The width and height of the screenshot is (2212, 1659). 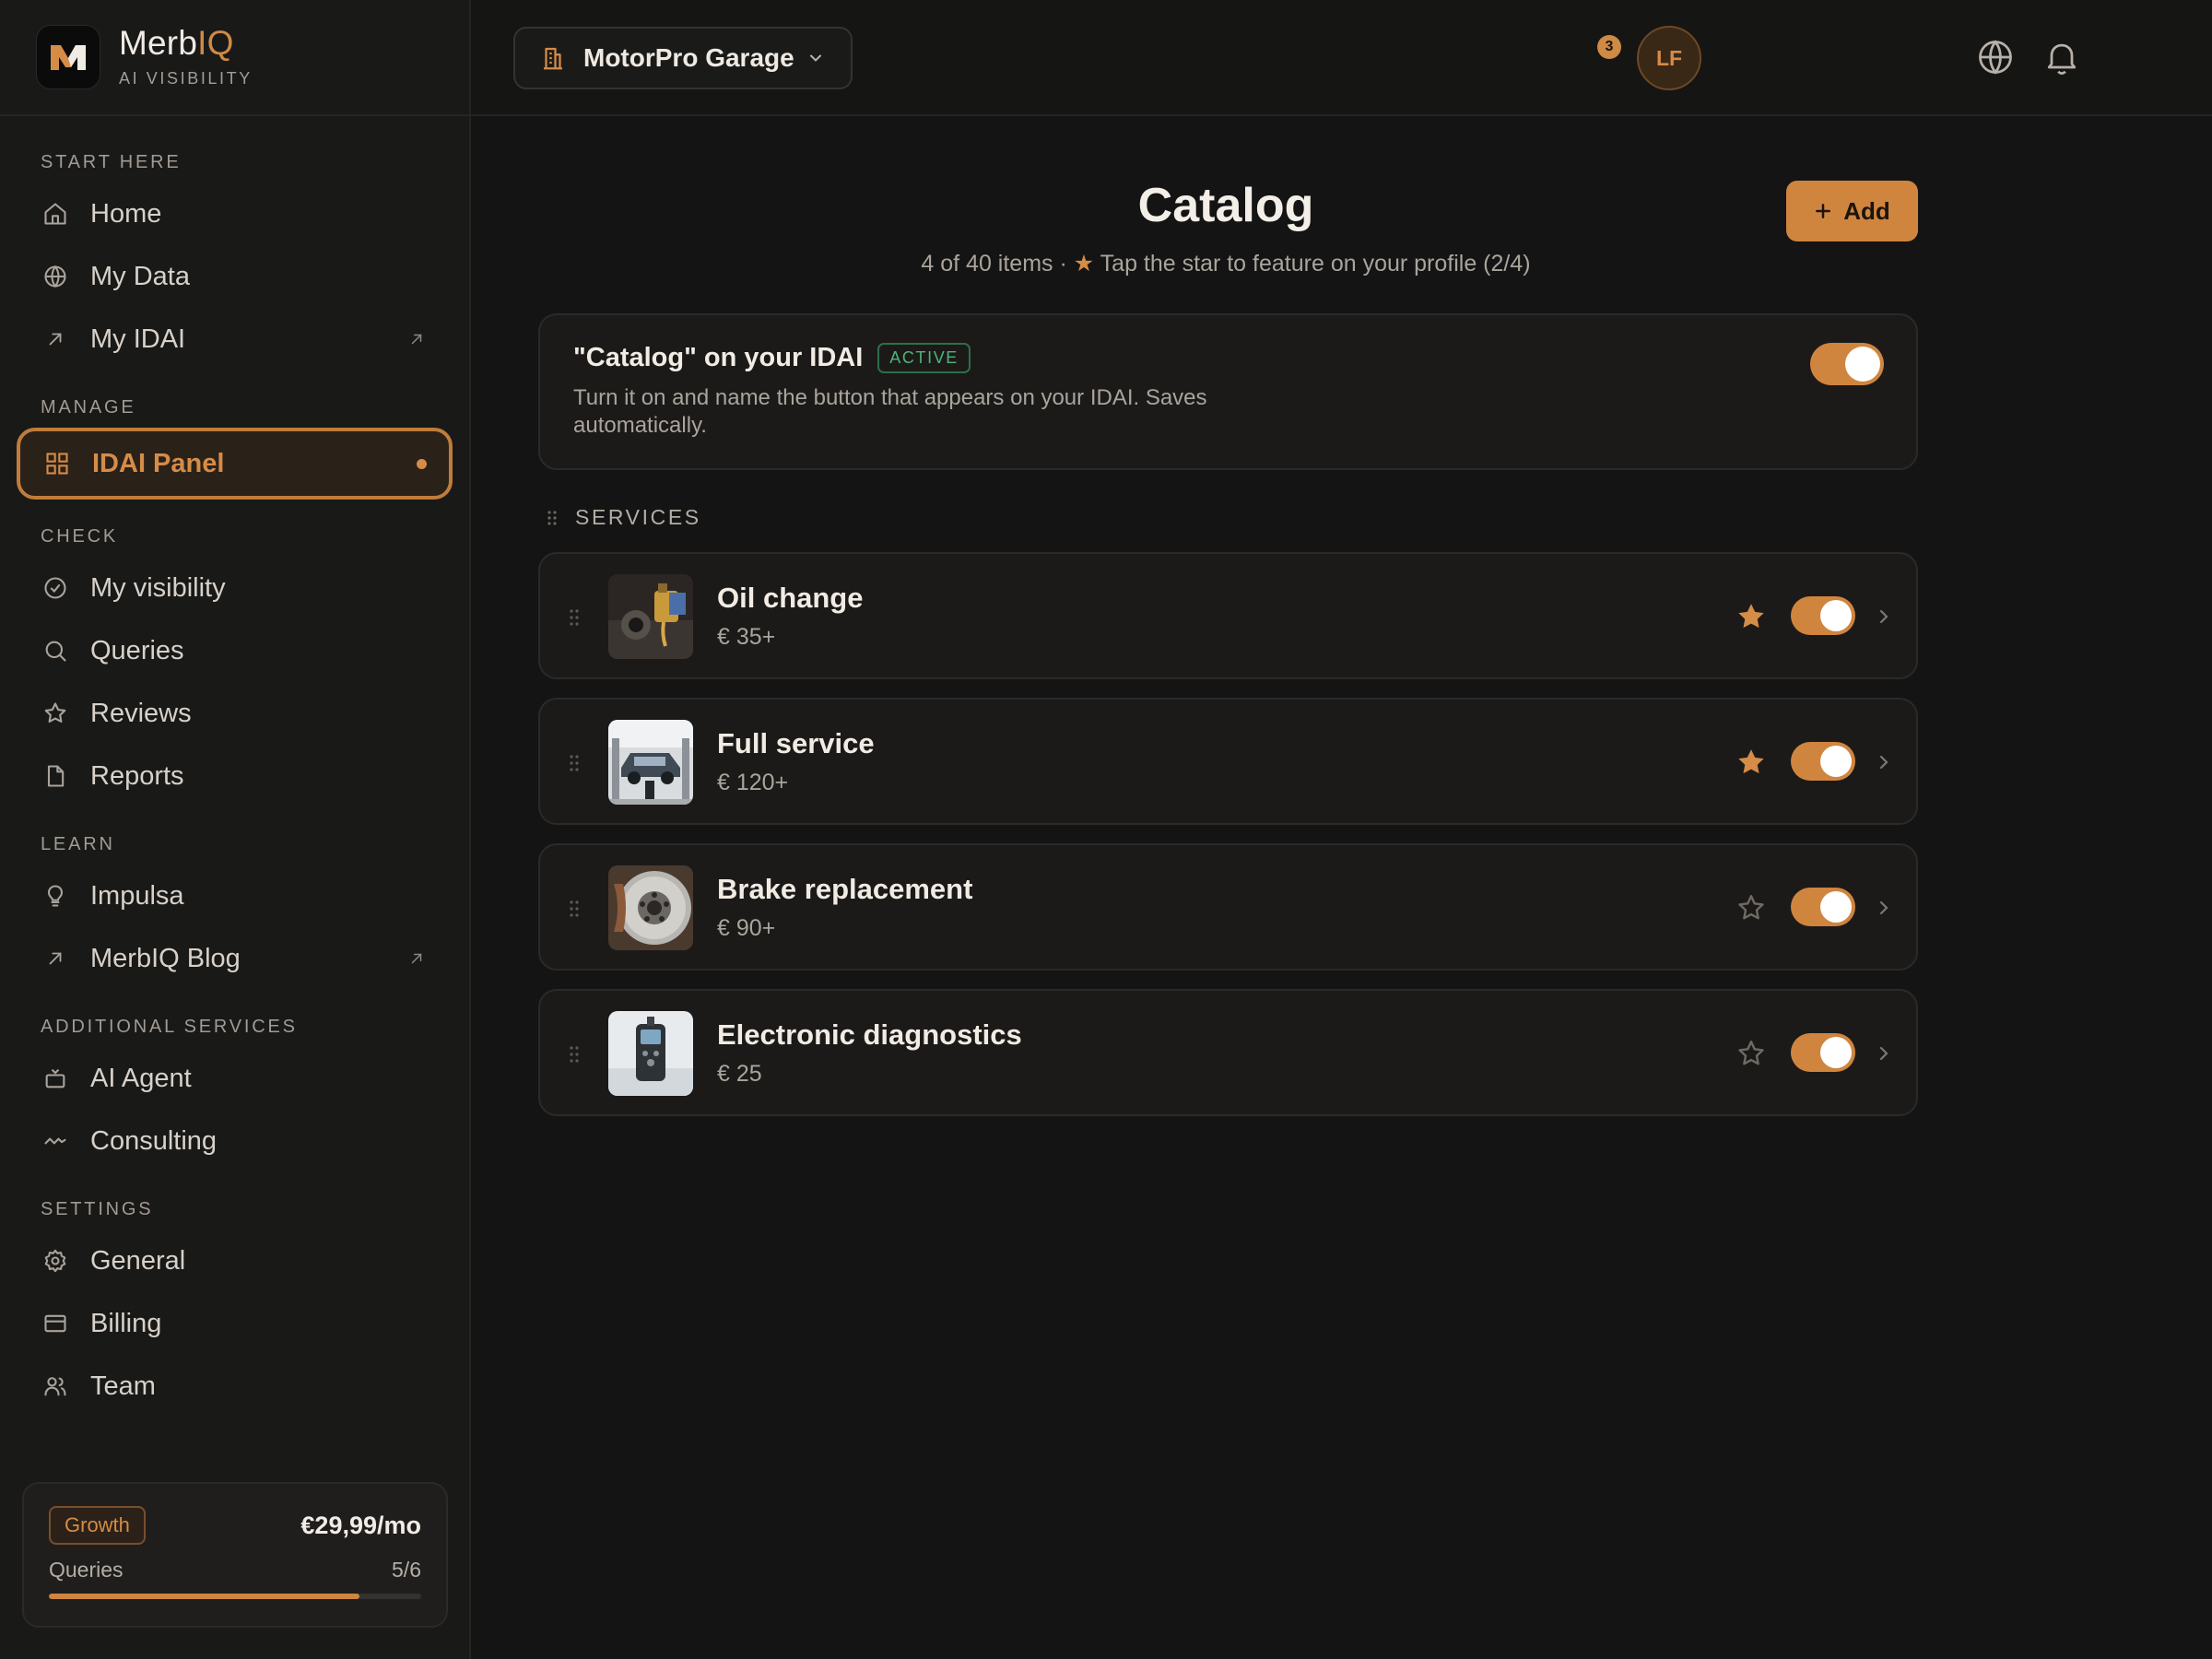 I want to click on usage-label: Queries, so click(x=86, y=1570).